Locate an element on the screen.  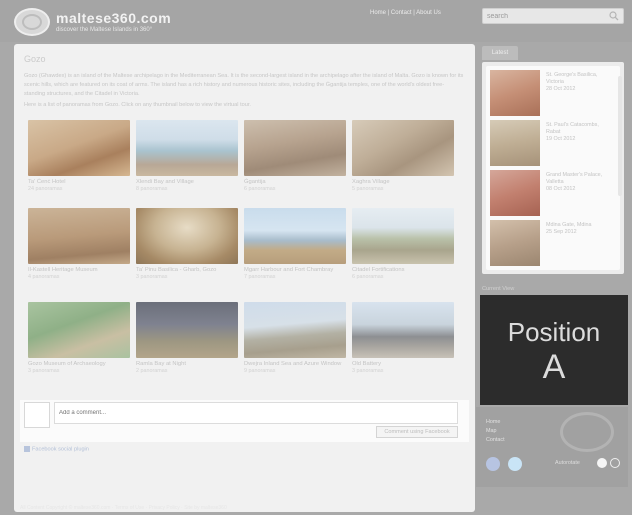
list-meta: 25 Sep 2012 is located at coordinates (561, 232).